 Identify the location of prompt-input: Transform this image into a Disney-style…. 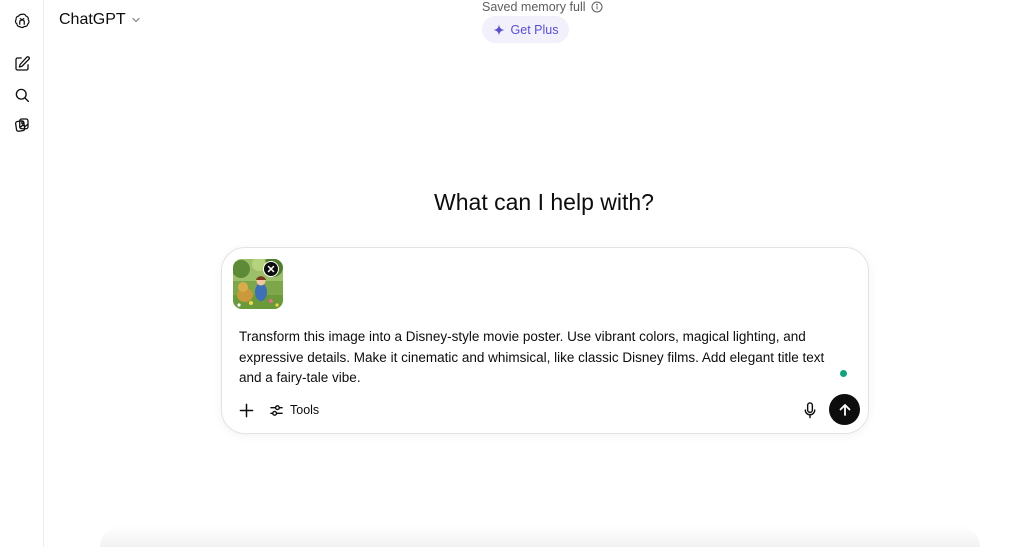
(541, 358).